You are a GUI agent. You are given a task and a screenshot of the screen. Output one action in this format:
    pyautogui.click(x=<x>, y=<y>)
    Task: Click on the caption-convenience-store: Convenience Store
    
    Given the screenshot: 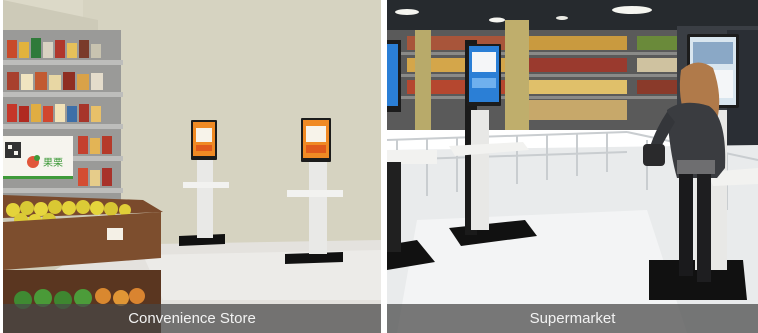 What is the action you would take?
    pyautogui.click(x=192, y=318)
    